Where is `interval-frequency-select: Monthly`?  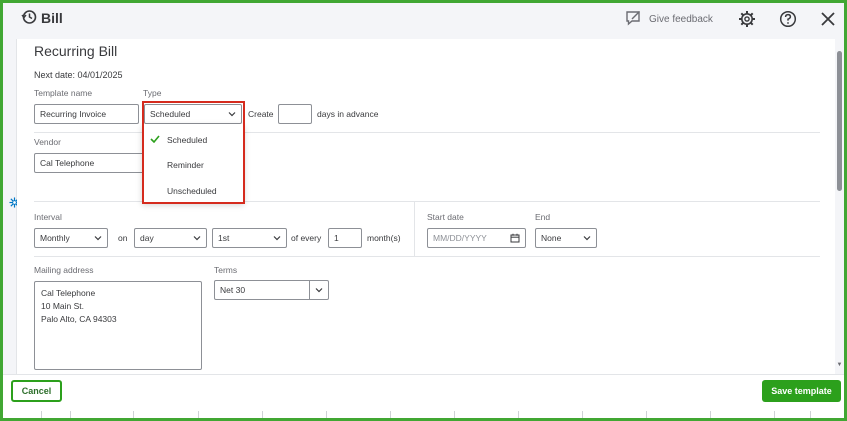 interval-frequency-select: Monthly is located at coordinates (71, 238).